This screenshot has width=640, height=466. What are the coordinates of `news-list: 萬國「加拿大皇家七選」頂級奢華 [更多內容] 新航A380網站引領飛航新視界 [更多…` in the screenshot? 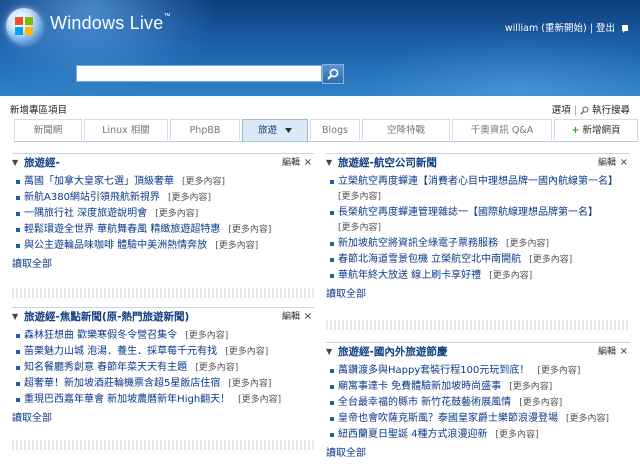 It's located at (163, 214).